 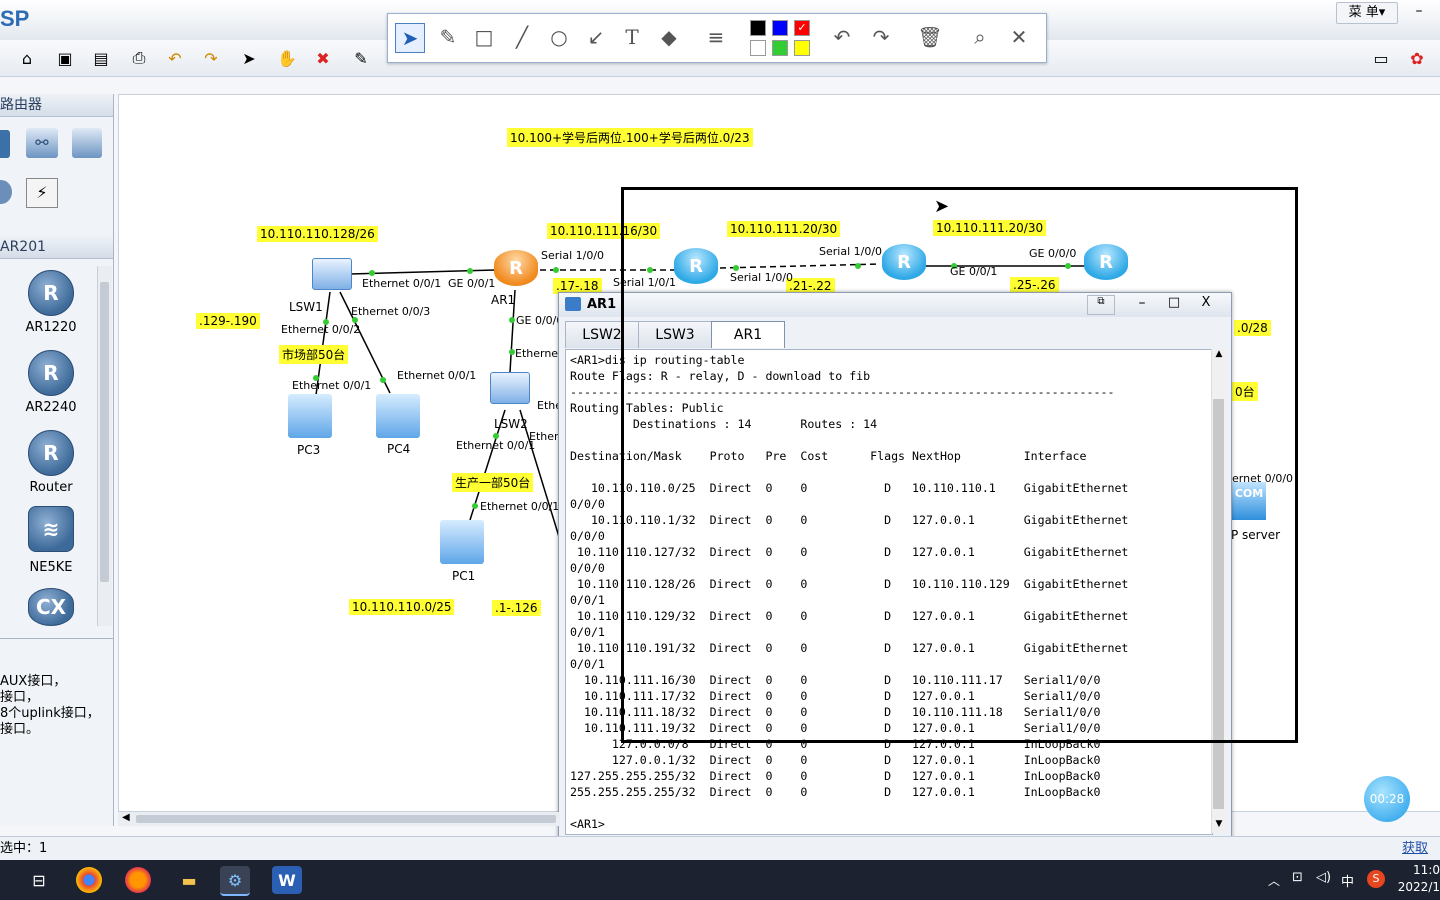 I want to click on lsw1-switch-icon, so click(x=332, y=274).